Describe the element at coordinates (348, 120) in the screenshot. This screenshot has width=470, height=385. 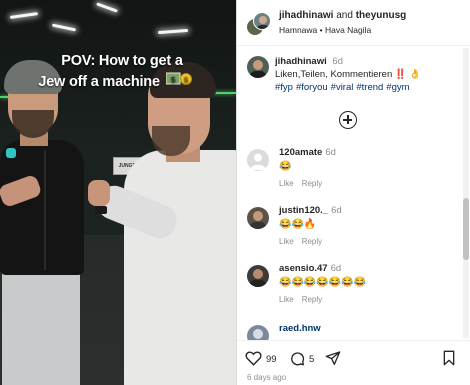
I see `add-comment-icon` at that location.